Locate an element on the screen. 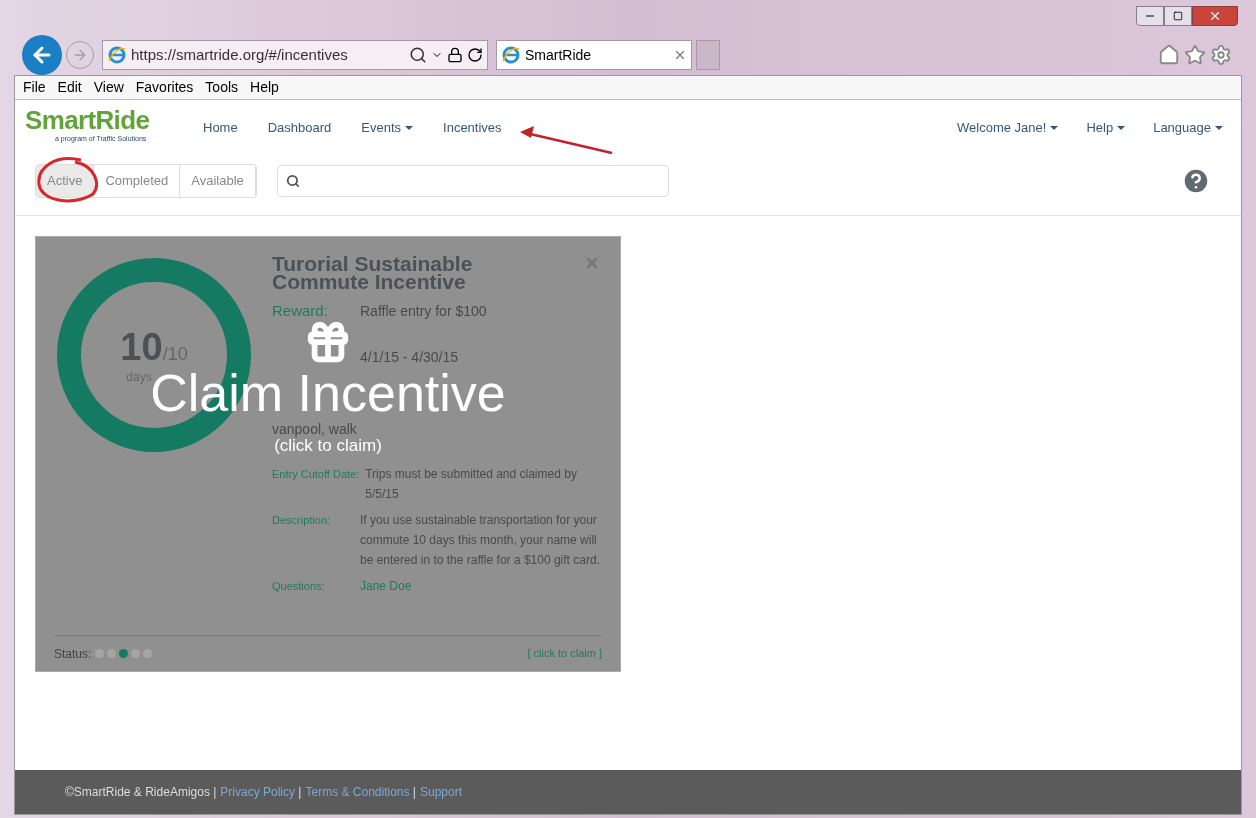 The image size is (1256, 818). lock-icon is located at coordinates (455, 55).